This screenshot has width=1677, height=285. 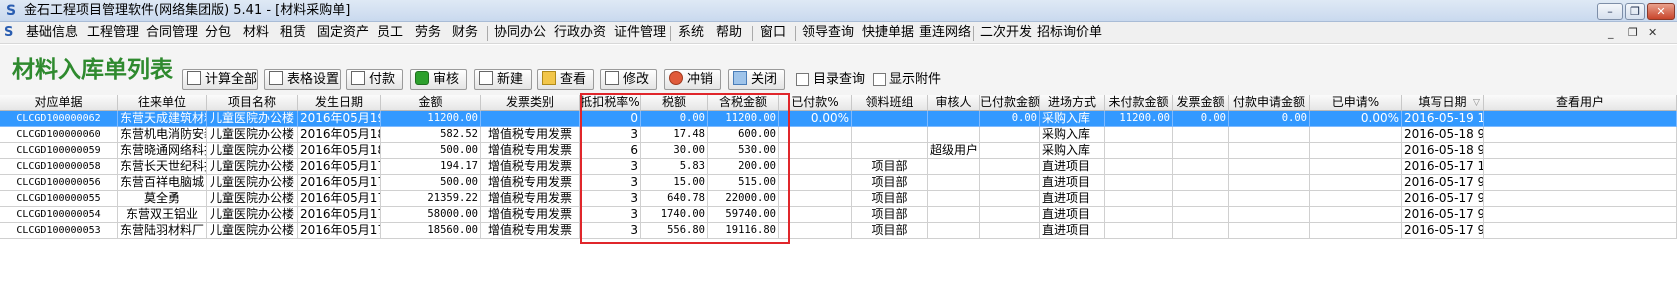 What do you see at coordinates (431, 199) in the screenshot?
I see `cell-amount: 21359.22` at bounding box center [431, 199].